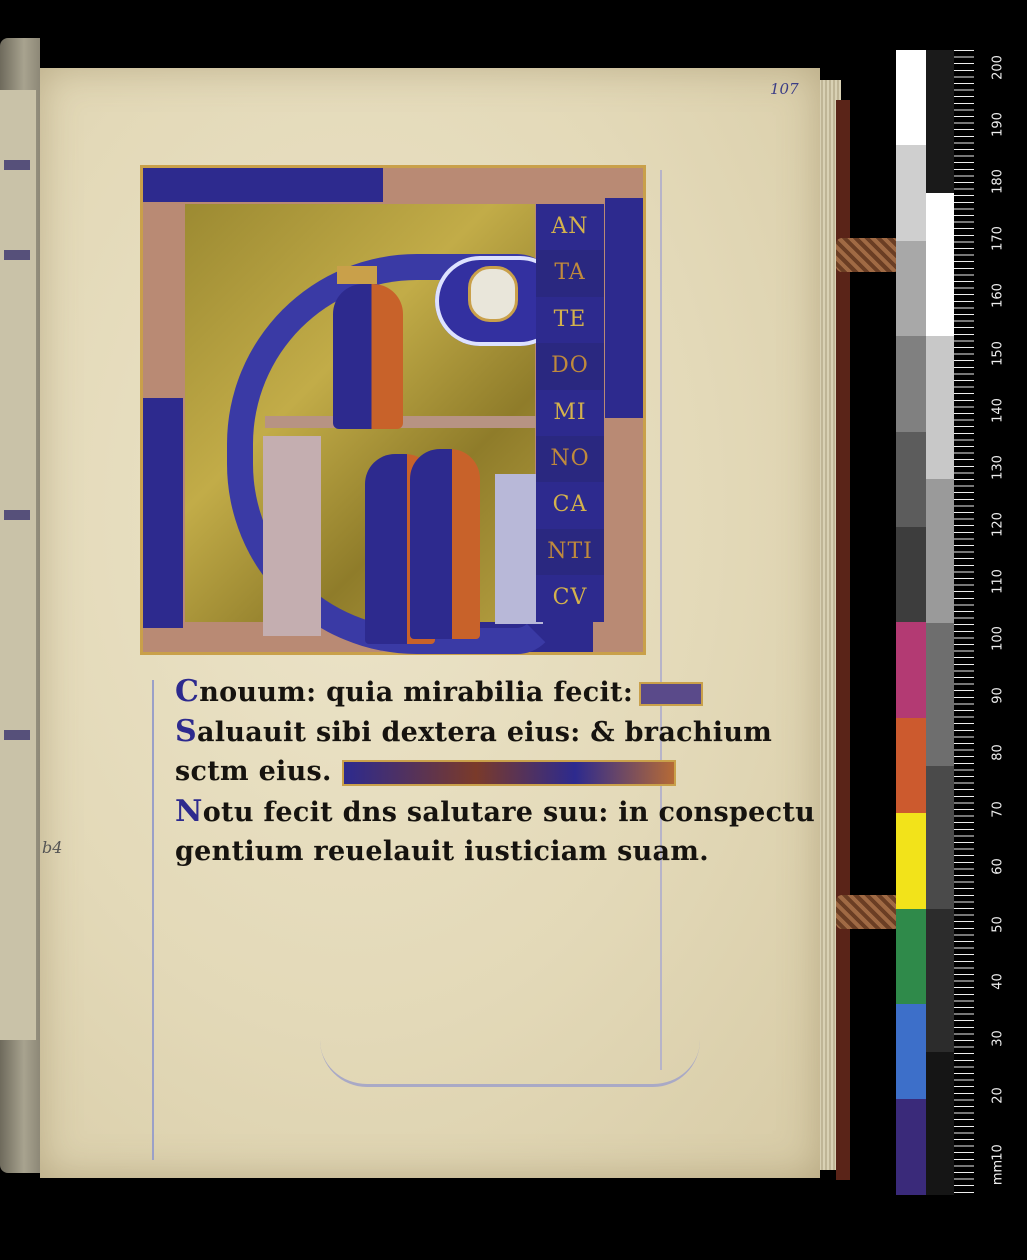  I want to click on text-line: sctm eius., so click(425, 772).